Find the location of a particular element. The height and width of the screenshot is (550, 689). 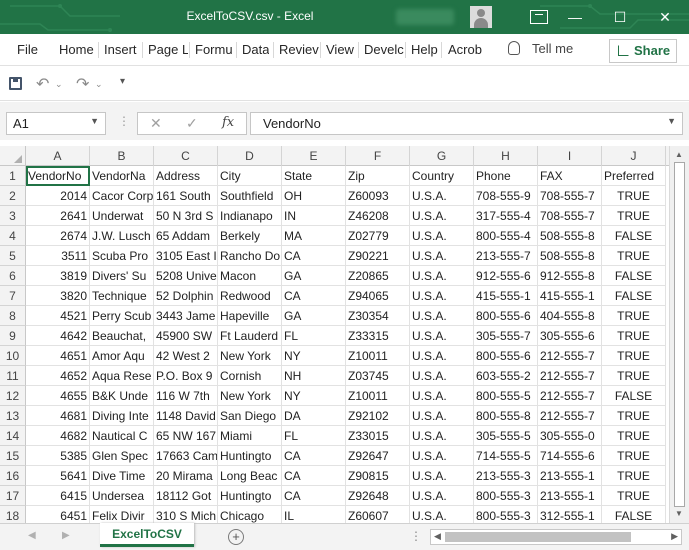

table-cell: FL is located at coordinates (314, 336).